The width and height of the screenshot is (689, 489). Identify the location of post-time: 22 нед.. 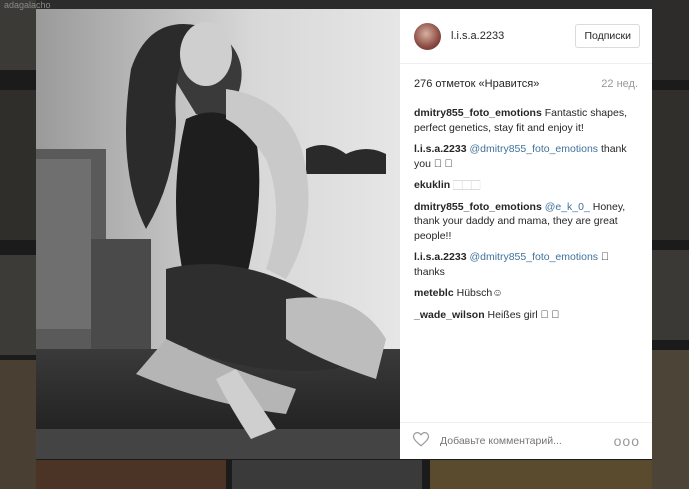
(619, 84).